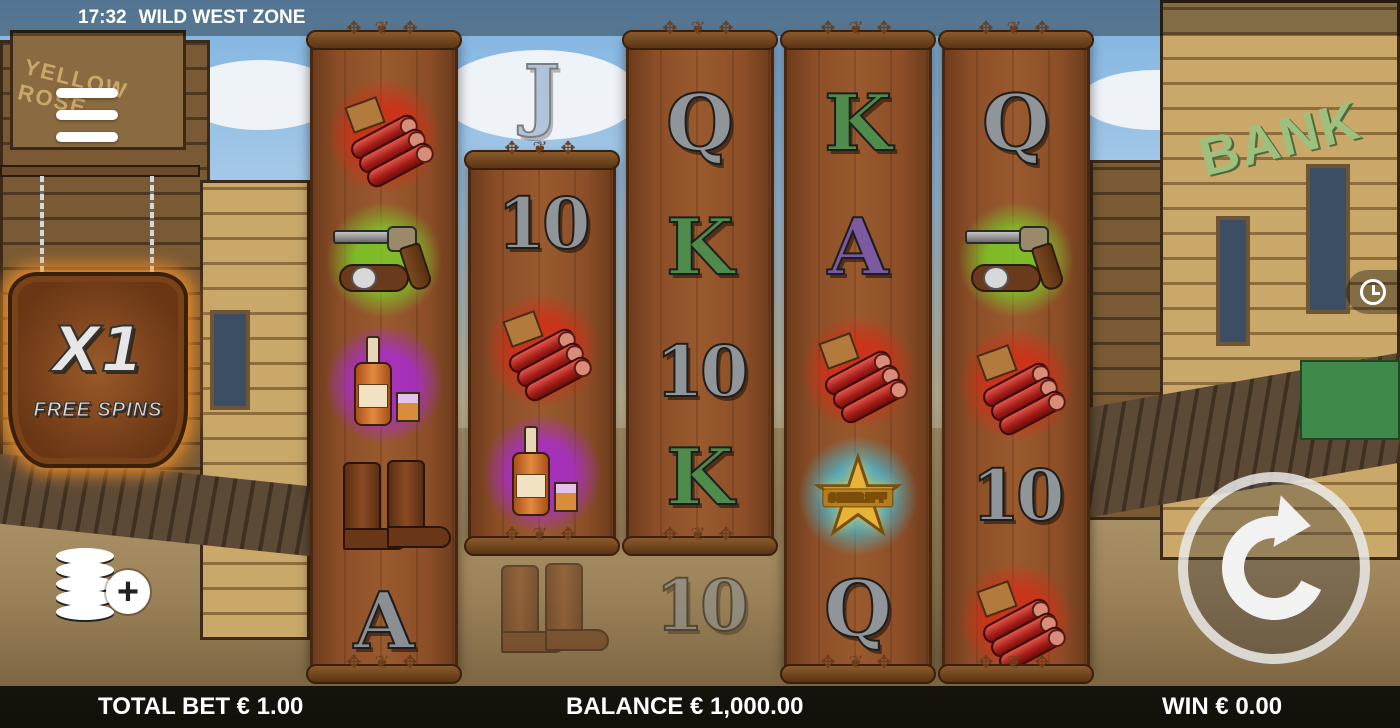  I want to click on hamburger-menu-icon, so click(87, 93).